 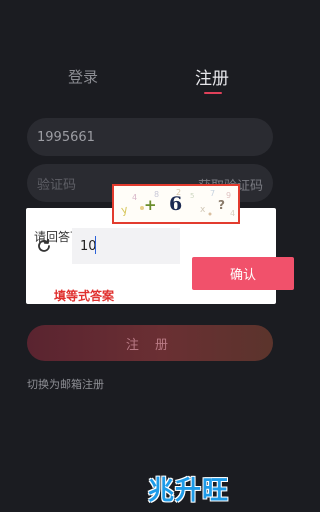 I want to click on confirm-button-label: 确认, so click(x=242, y=275).